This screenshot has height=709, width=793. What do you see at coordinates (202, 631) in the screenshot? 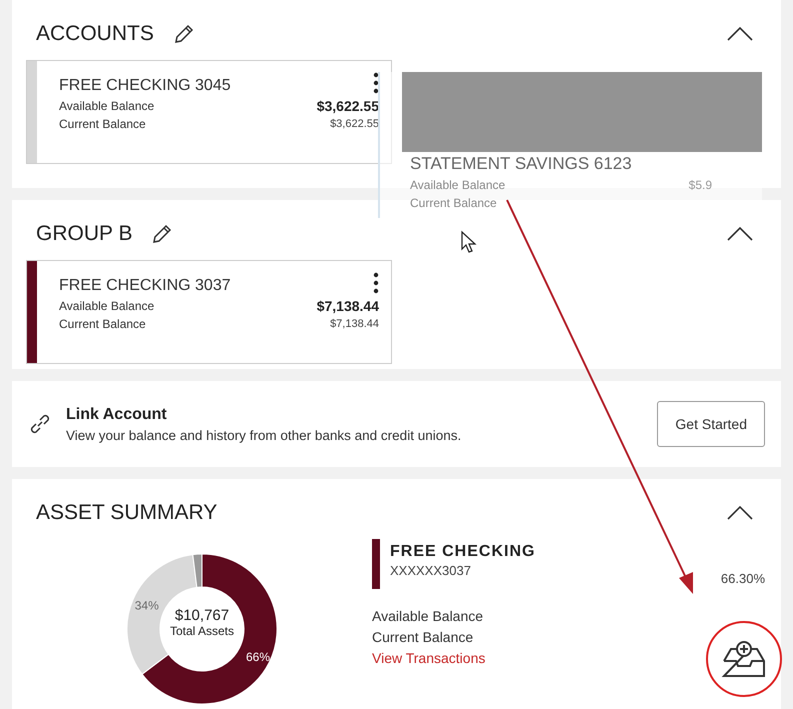
I see `total-assets-label: Total Assets` at bounding box center [202, 631].